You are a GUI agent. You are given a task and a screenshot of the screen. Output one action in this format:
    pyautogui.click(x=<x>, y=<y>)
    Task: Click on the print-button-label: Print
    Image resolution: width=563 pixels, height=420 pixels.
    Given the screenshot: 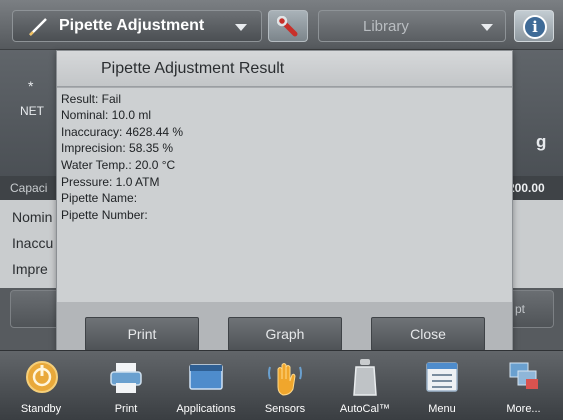 What is the action you would take?
    pyautogui.click(x=142, y=334)
    